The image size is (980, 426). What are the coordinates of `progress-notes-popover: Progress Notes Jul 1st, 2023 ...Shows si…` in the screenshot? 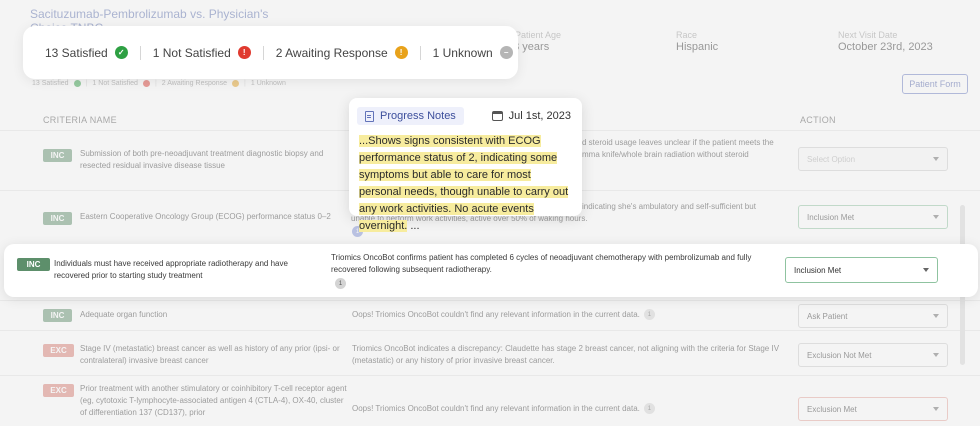 It's located at (465, 165).